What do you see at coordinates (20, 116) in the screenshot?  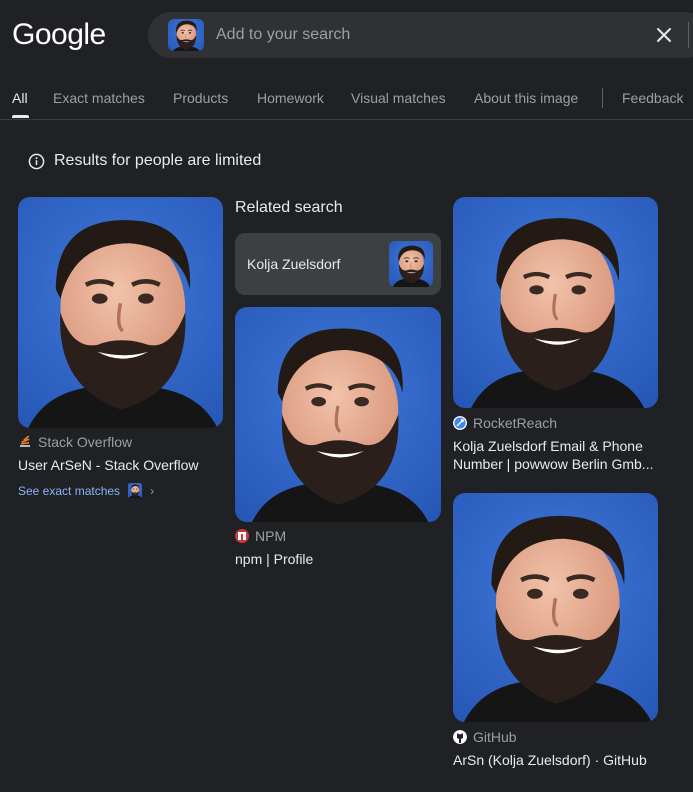 I see `active-tab-indicator` at bounding box center [20, 116].